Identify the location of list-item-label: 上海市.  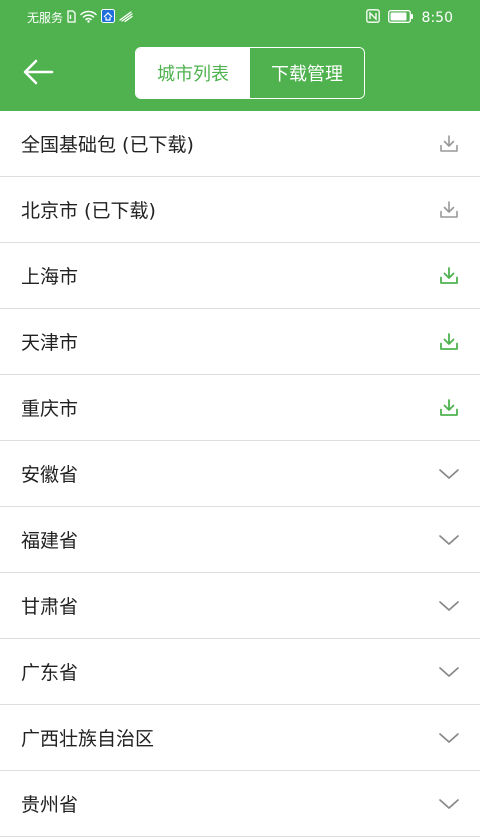
(50, 277).